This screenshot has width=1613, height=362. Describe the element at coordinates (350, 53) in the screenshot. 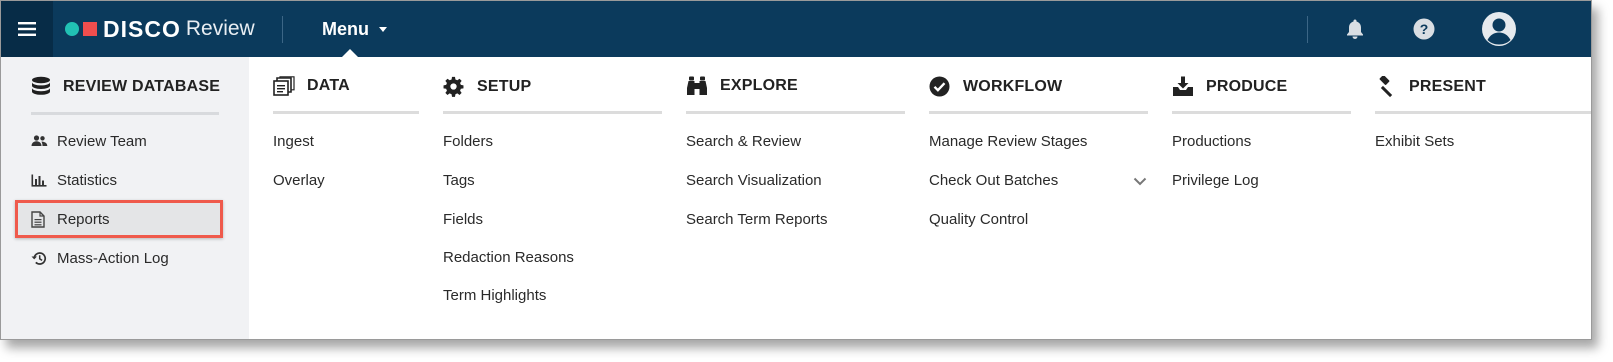

I see `menu-pointer-arrow` at that location.